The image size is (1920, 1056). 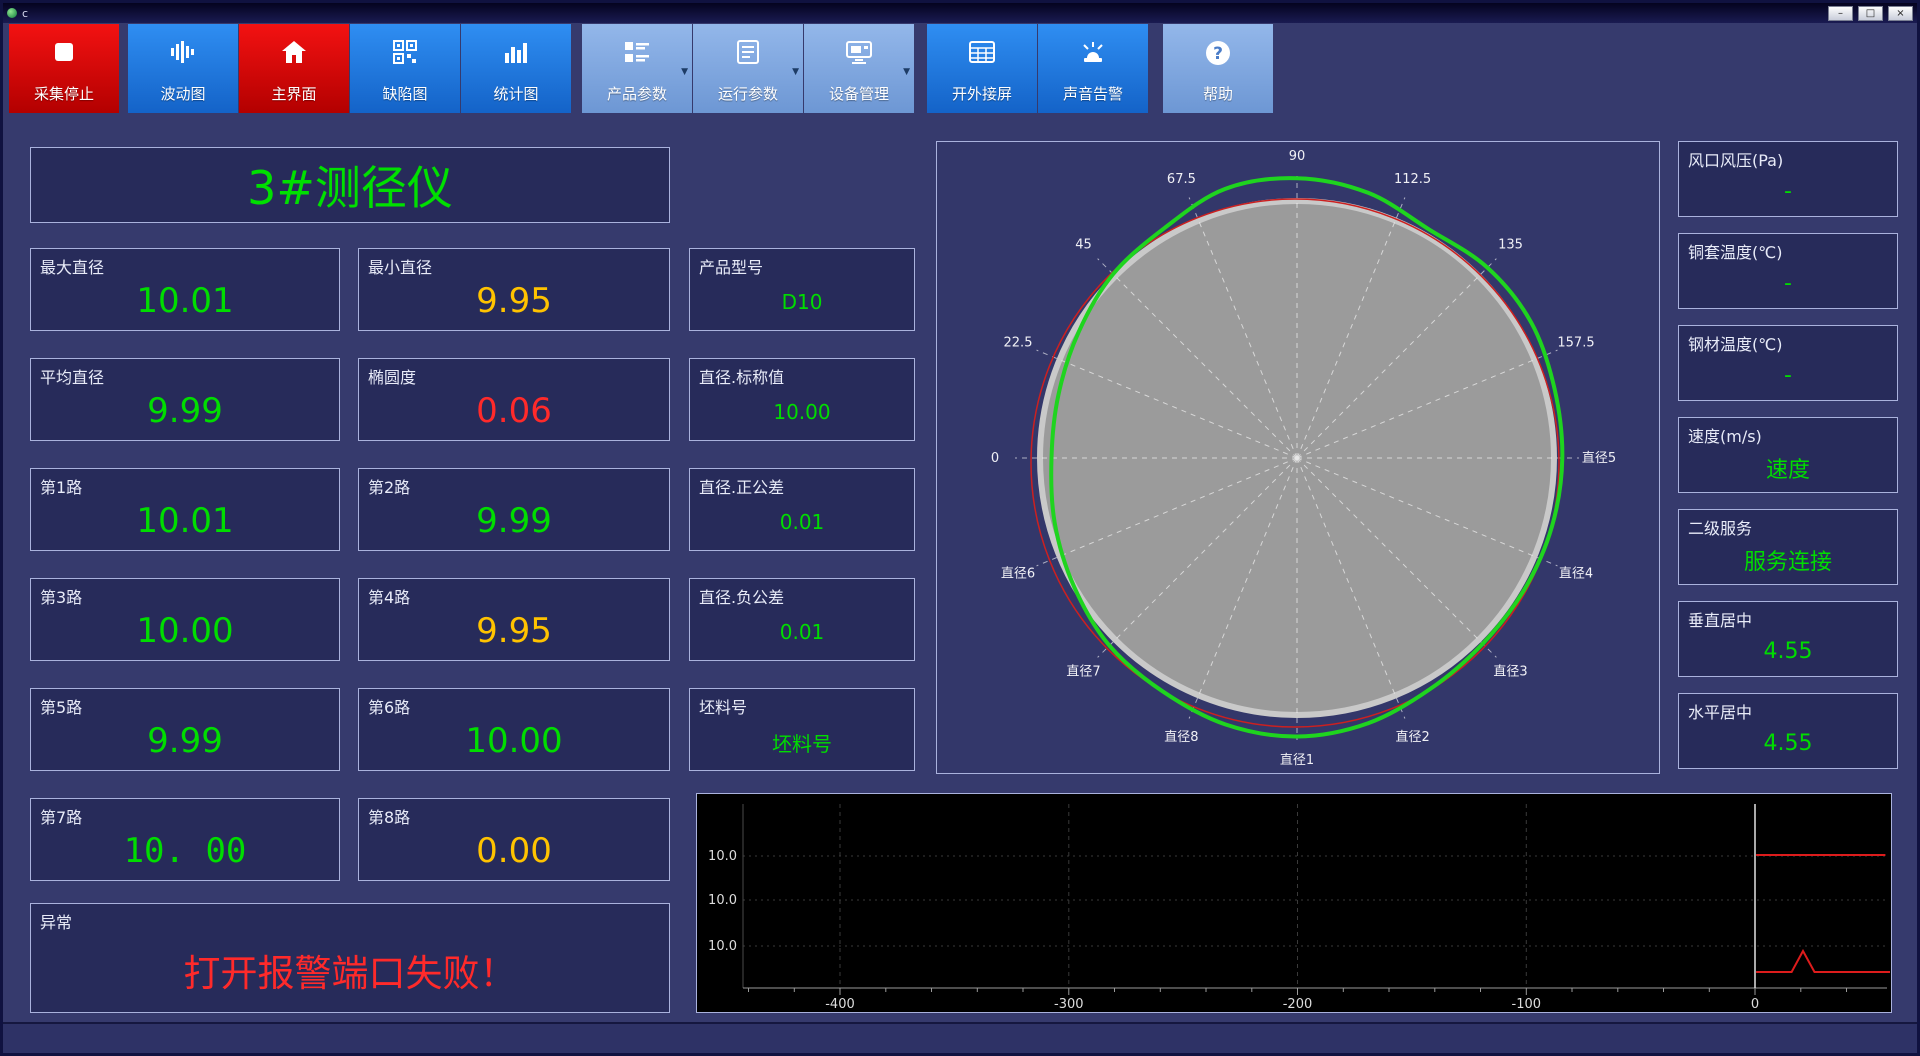 I want to click on maximize-button: □, so click(x=1870, y=13).